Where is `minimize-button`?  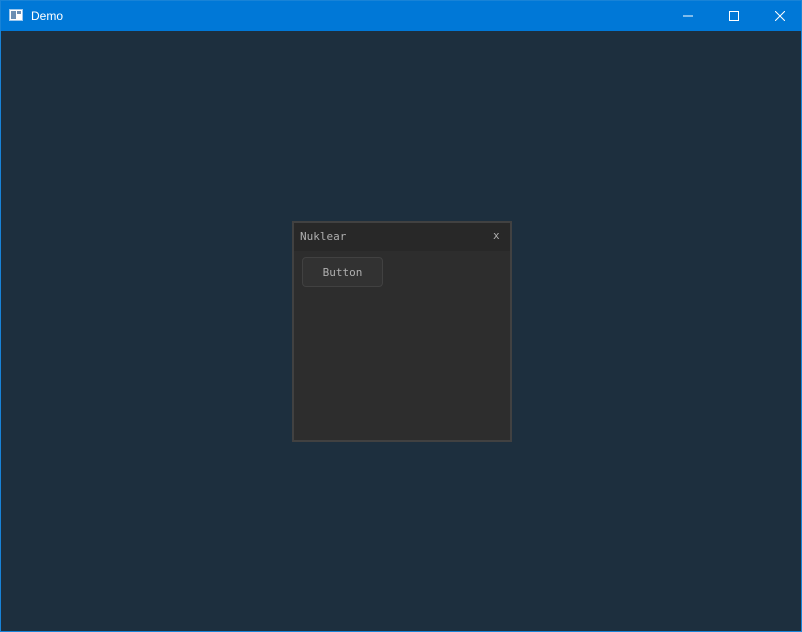 minimize-button is located at coordinates (688, 16).